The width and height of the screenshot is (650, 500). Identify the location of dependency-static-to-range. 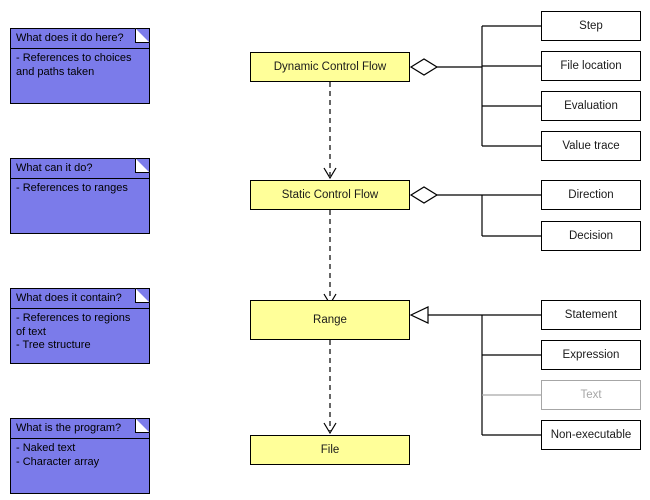
(330, 258).